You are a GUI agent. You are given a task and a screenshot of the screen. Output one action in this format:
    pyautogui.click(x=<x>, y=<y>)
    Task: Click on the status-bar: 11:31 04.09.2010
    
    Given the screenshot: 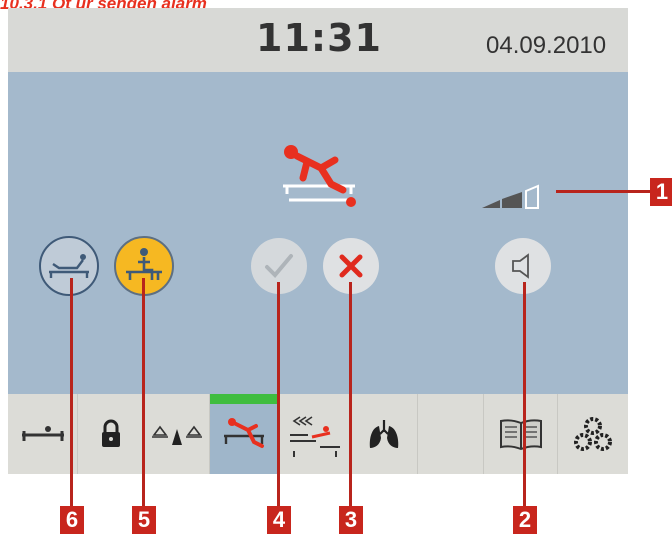 What is the action you would take?
    pyautogui.click(x=318, y=40)
    